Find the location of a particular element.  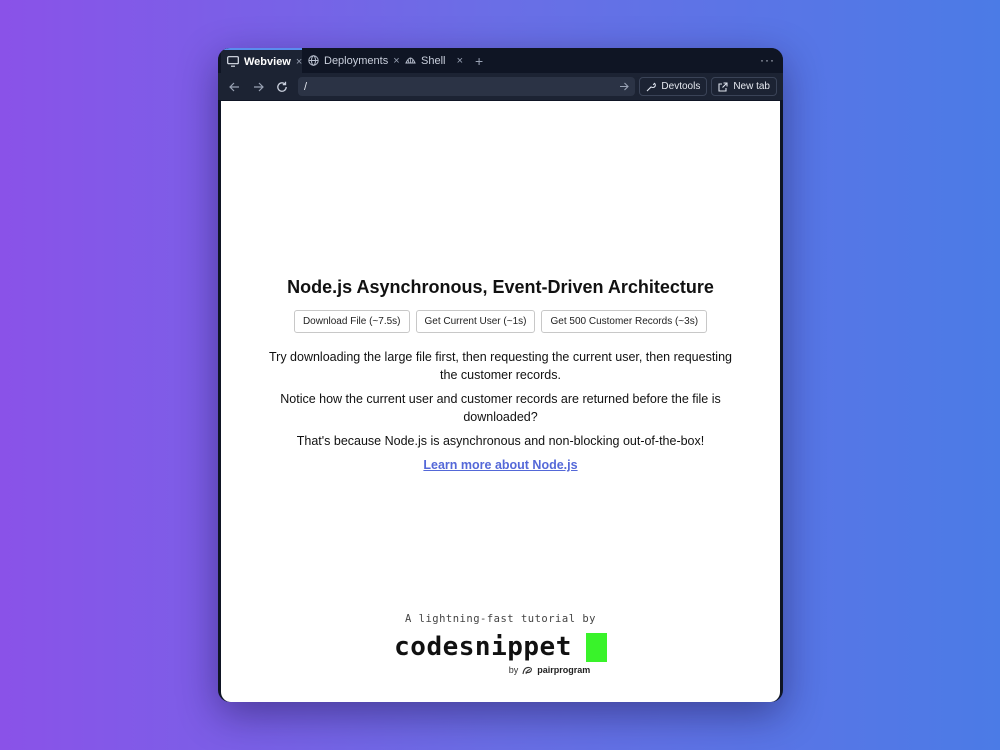

byline: by pairprogram is located at coordinates (549, 670).